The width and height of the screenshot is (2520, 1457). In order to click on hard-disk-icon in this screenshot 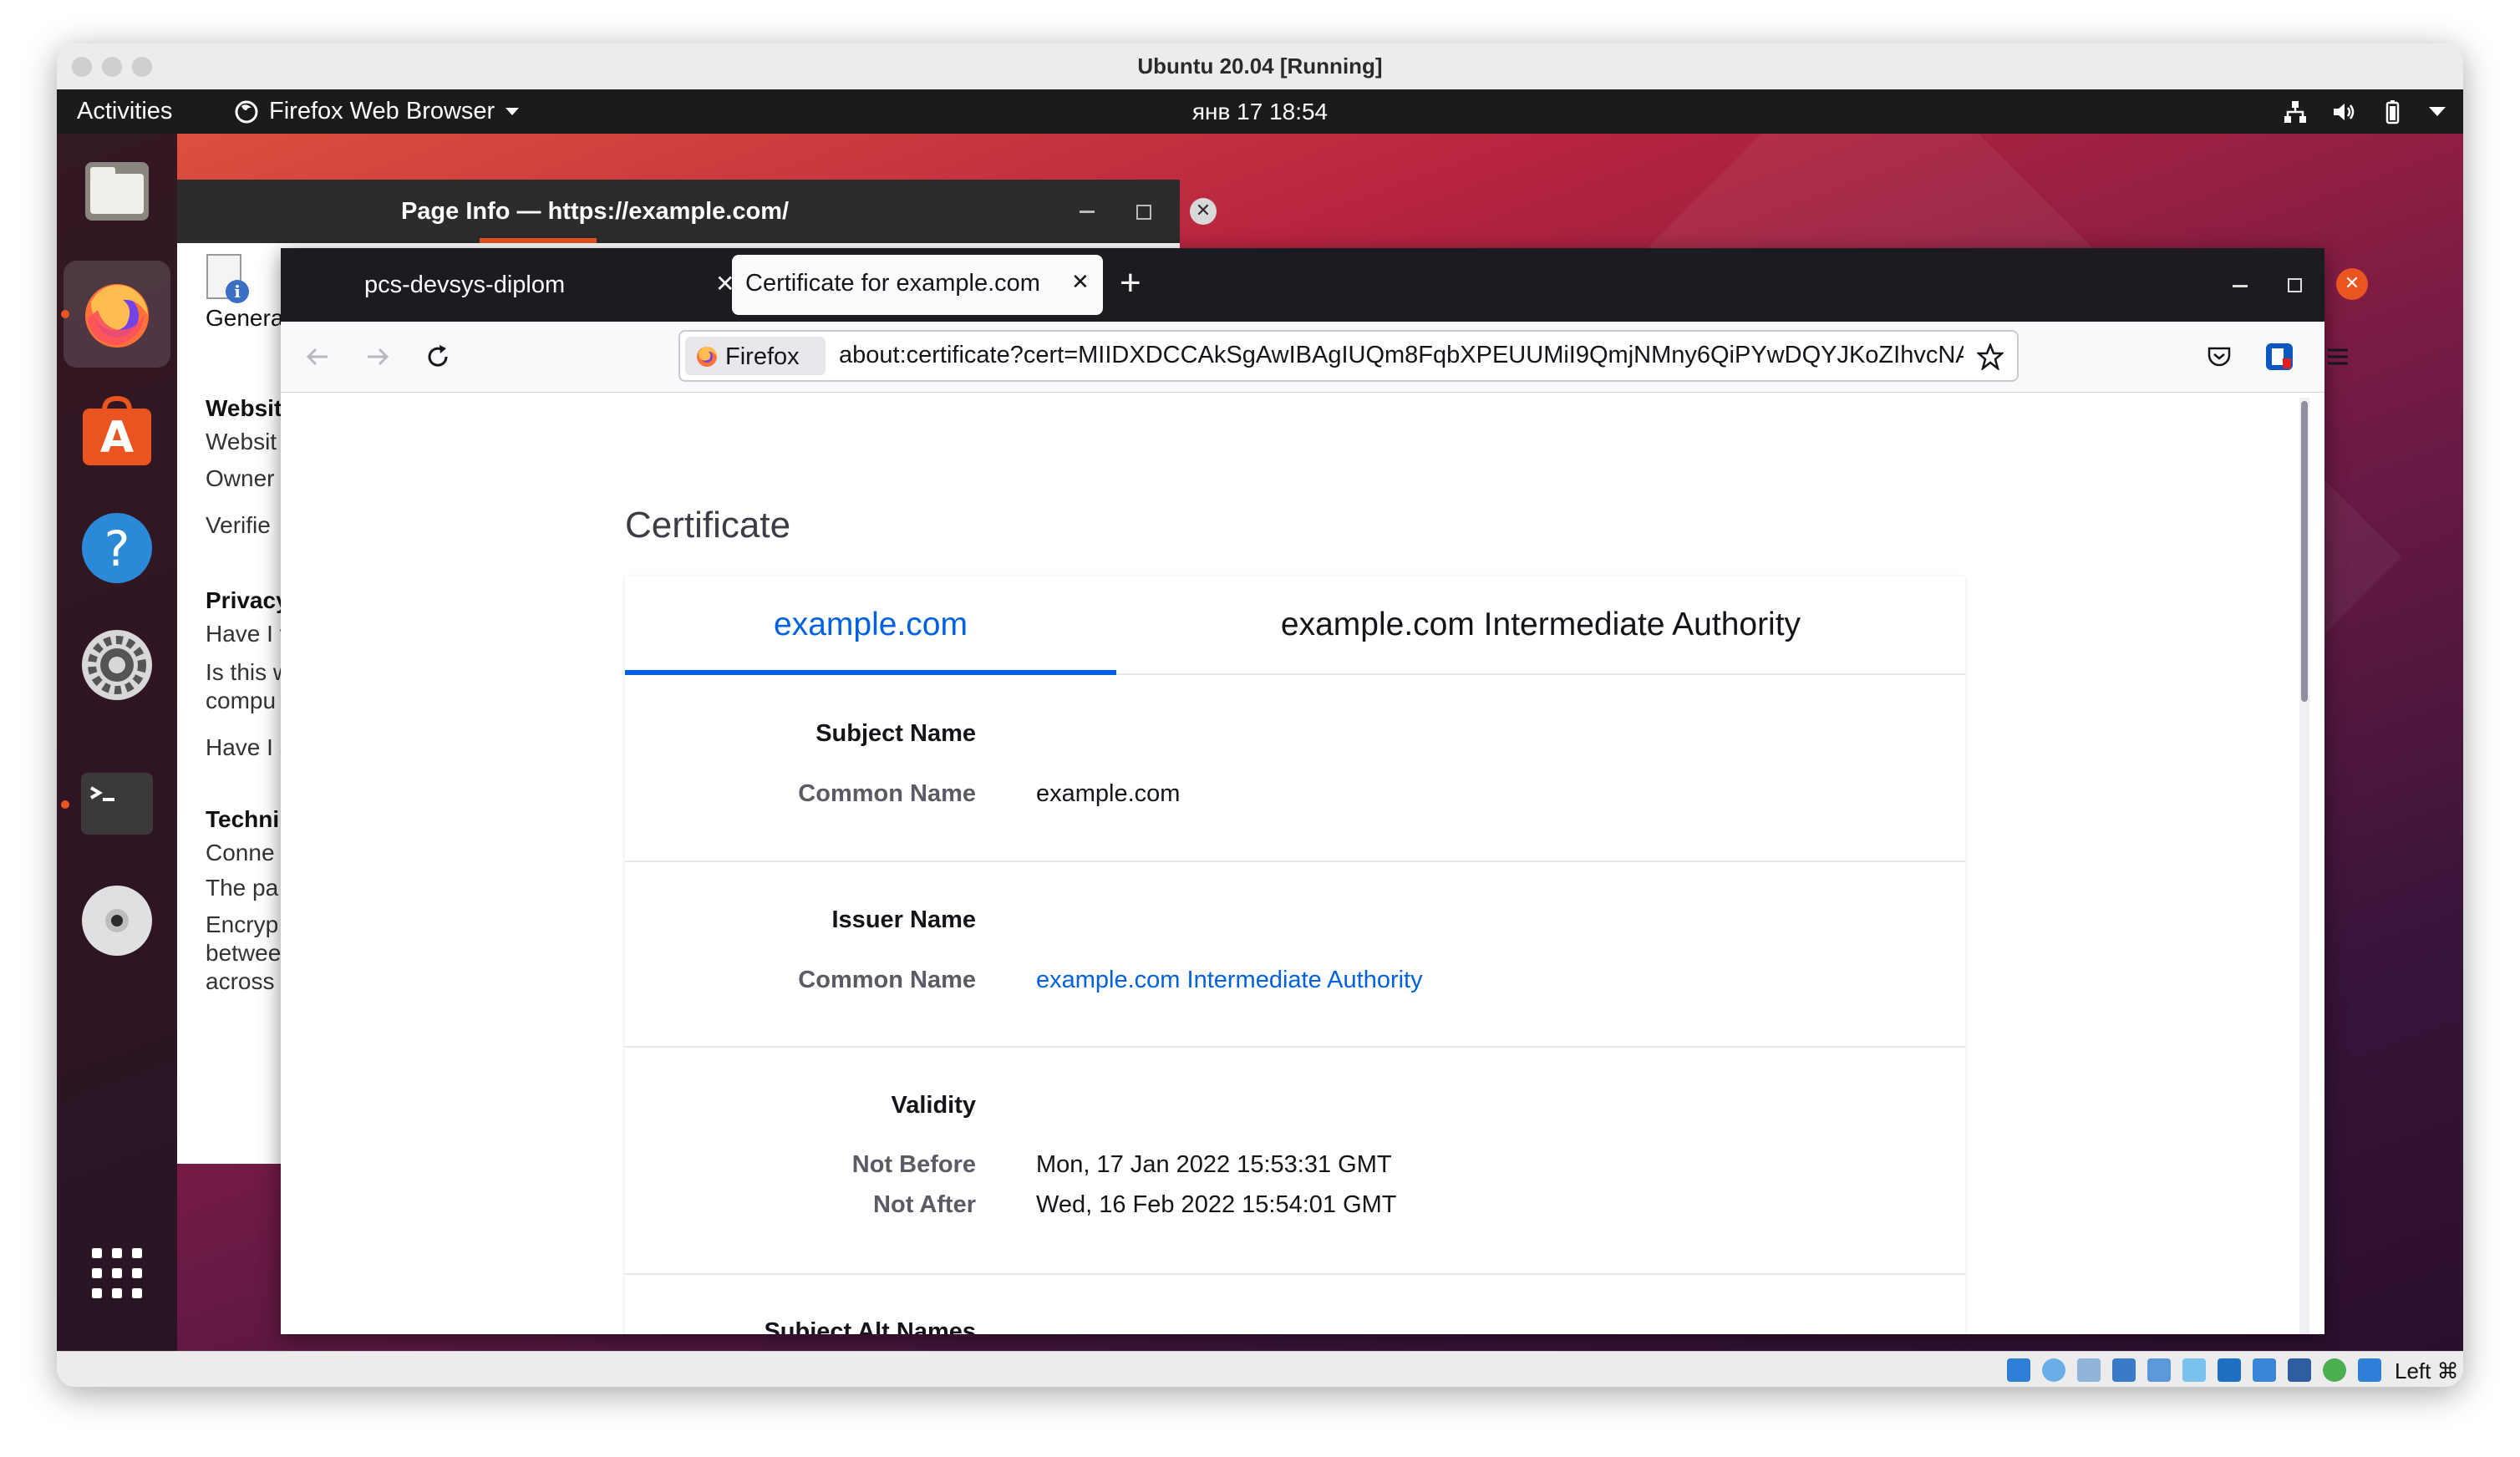, I will do `click(2018, 1370)`.